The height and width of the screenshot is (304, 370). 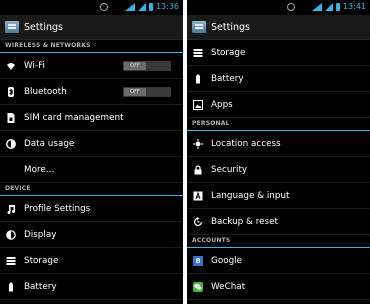 I want to click on apps-icon, so click(x=198, y=104).